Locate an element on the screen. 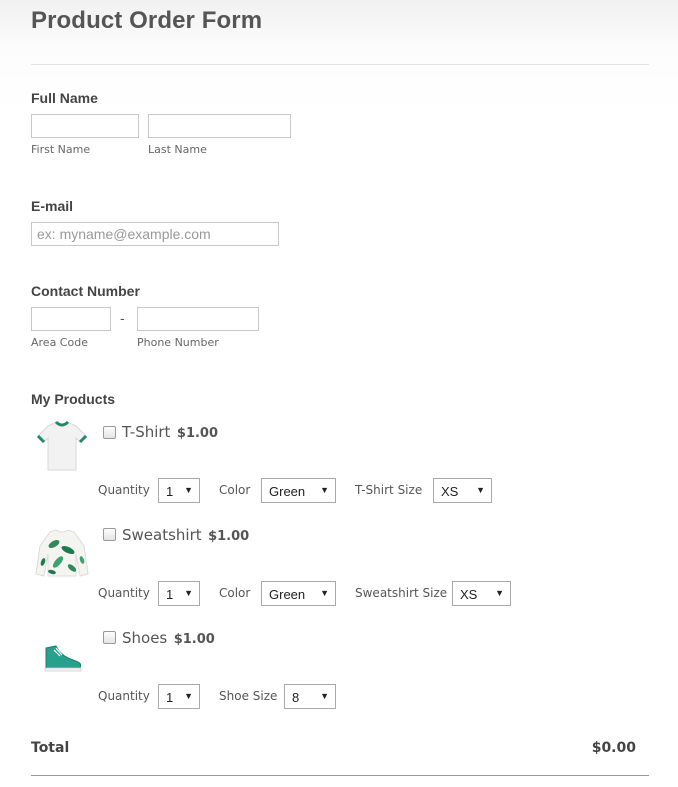 This screenshot has width=678, height=787. last-name-input is located at coordinates (219, 126).